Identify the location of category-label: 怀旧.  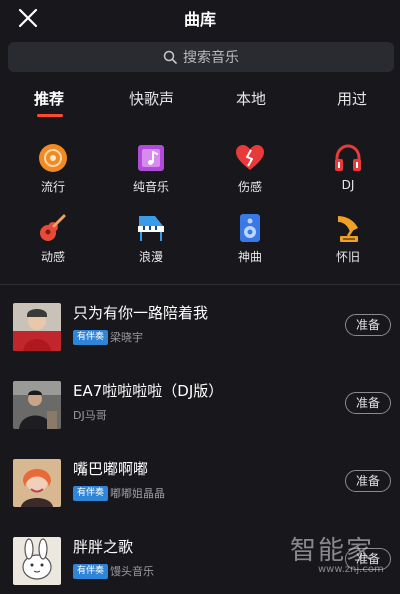
(347, 257).